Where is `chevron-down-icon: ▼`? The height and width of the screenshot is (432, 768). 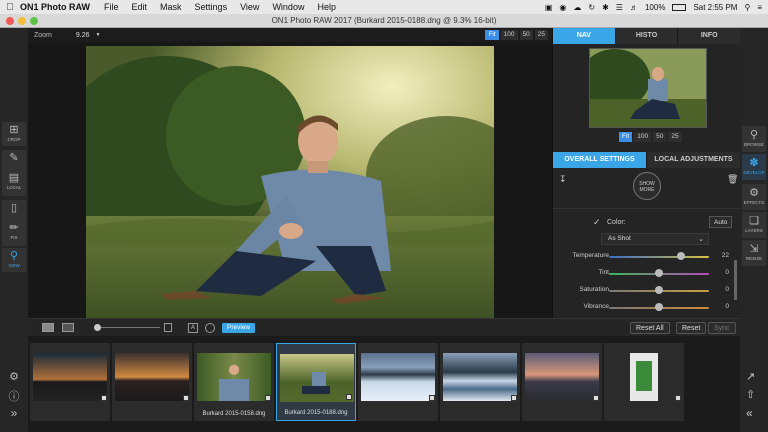
chevron-down-icon: ▼ is located at coordinates (98, 35).